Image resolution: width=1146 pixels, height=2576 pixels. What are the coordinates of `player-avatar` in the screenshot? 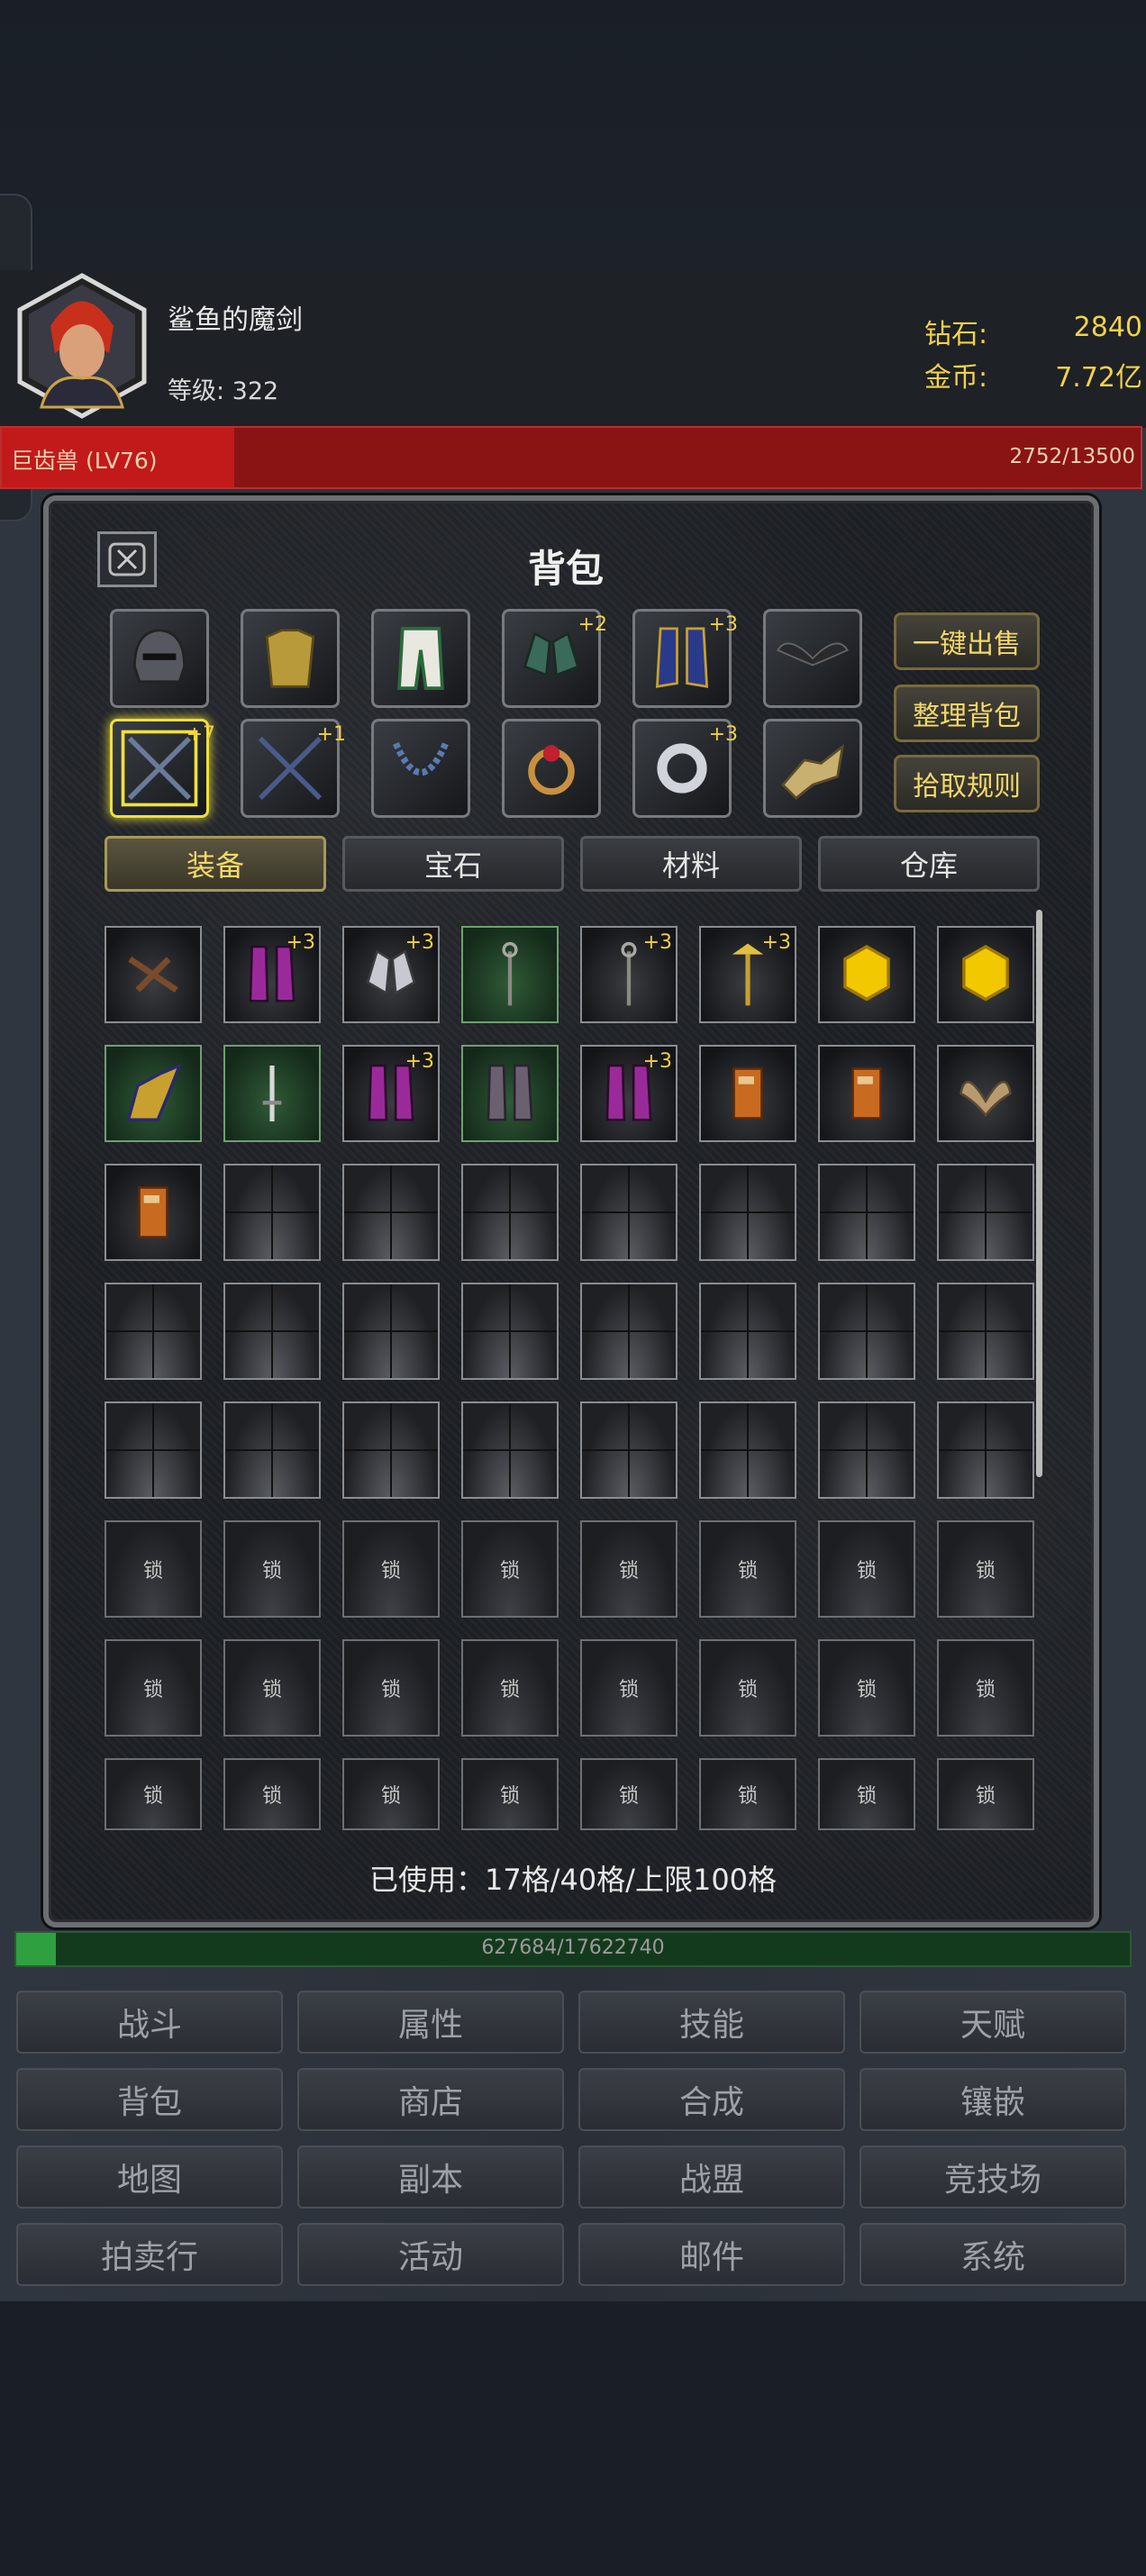 It's located at (82, 346).